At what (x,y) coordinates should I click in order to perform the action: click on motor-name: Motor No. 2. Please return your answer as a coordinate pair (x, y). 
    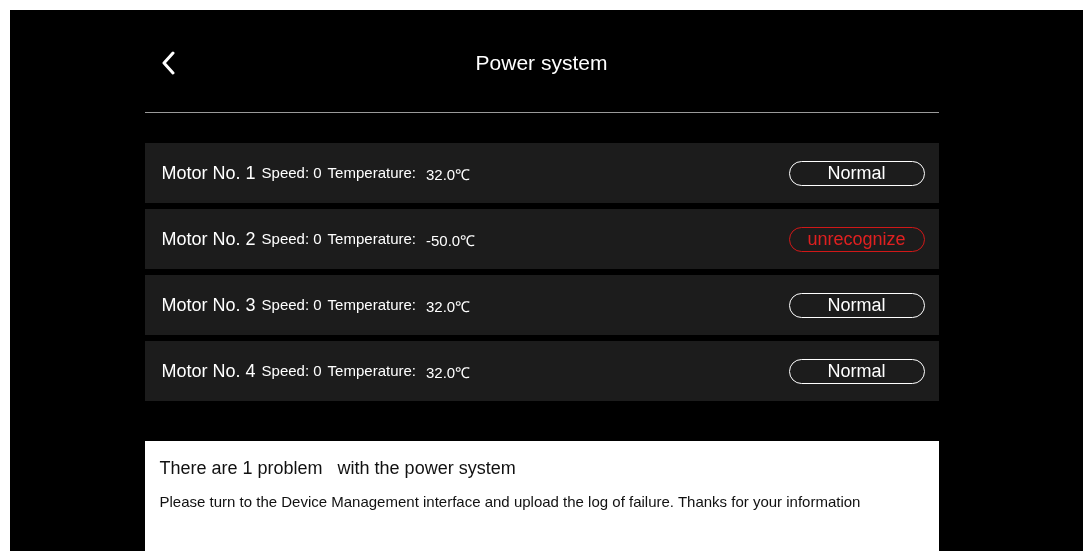
    Looking at the image, I should click on (208, 239).